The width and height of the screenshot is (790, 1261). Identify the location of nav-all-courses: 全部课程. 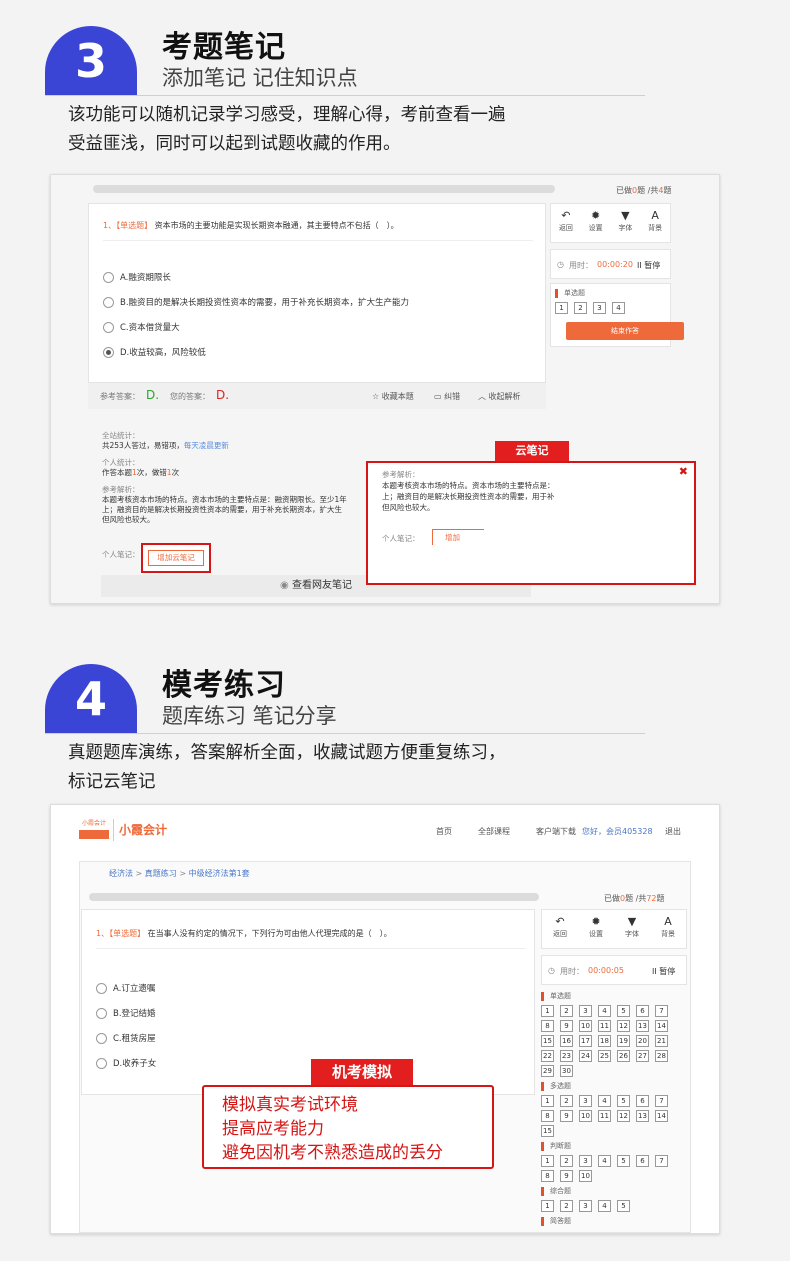
(494, 831).